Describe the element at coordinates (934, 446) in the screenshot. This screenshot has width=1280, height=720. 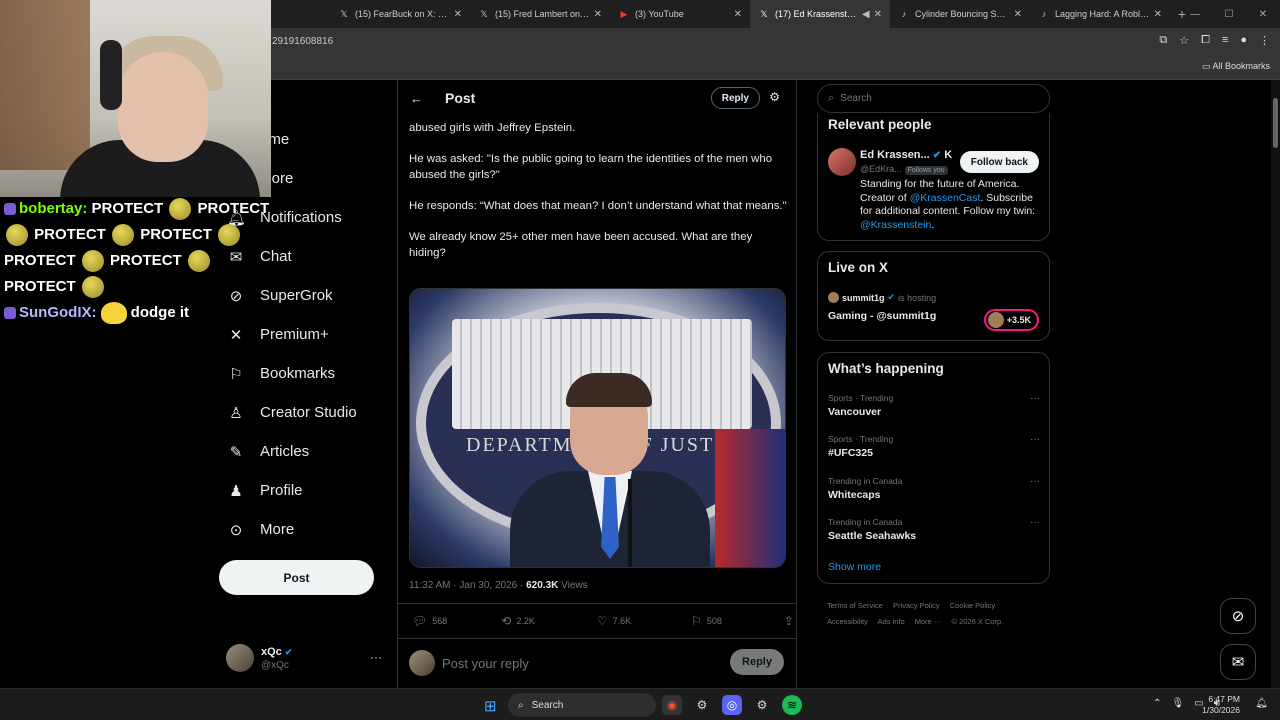
I see `trend-item: Sports · Trending #UFC325 ···` at that location.